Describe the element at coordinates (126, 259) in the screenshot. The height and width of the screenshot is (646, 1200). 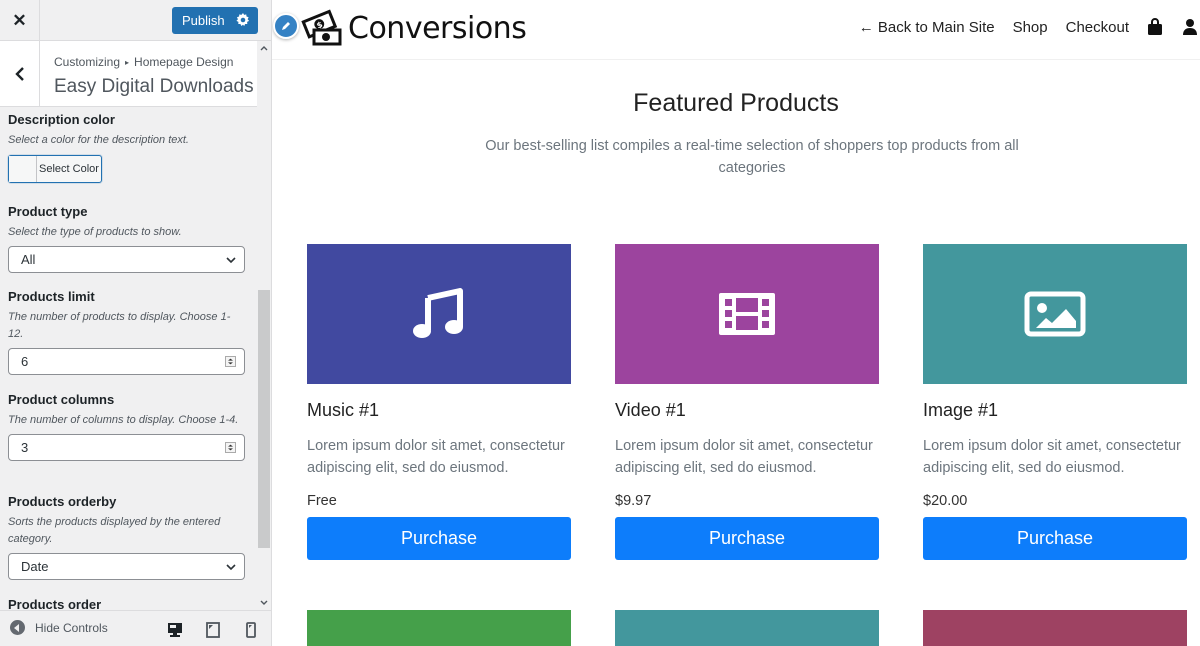
I see `product-type-select: All` at that location.